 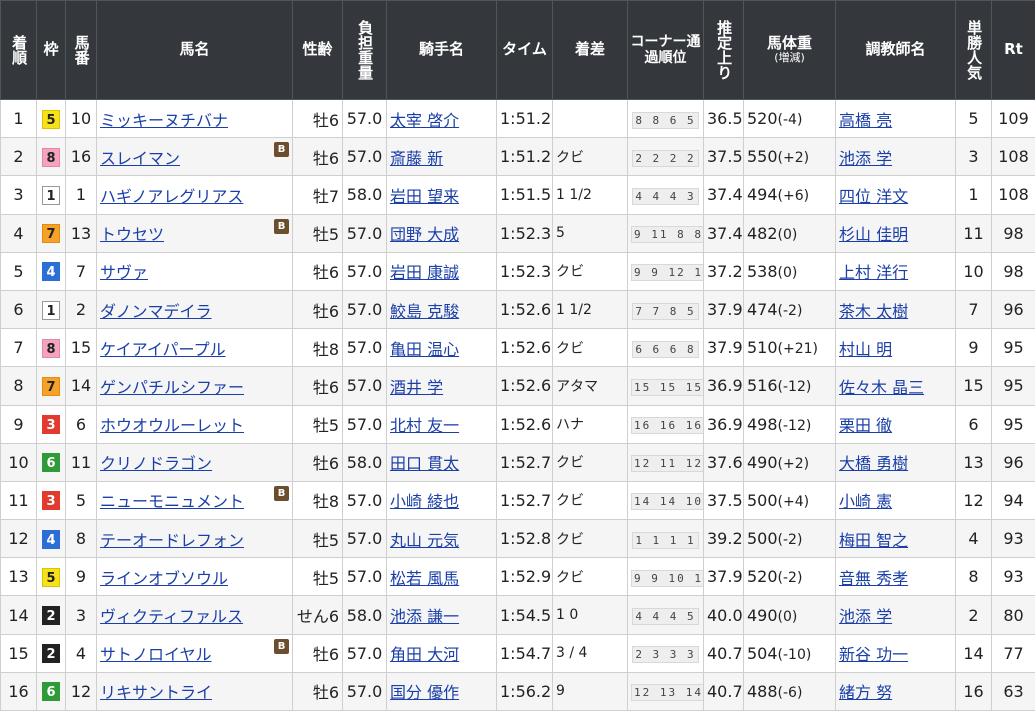 I want to click on rt-cell: 96, so click(x=1013, y=462).